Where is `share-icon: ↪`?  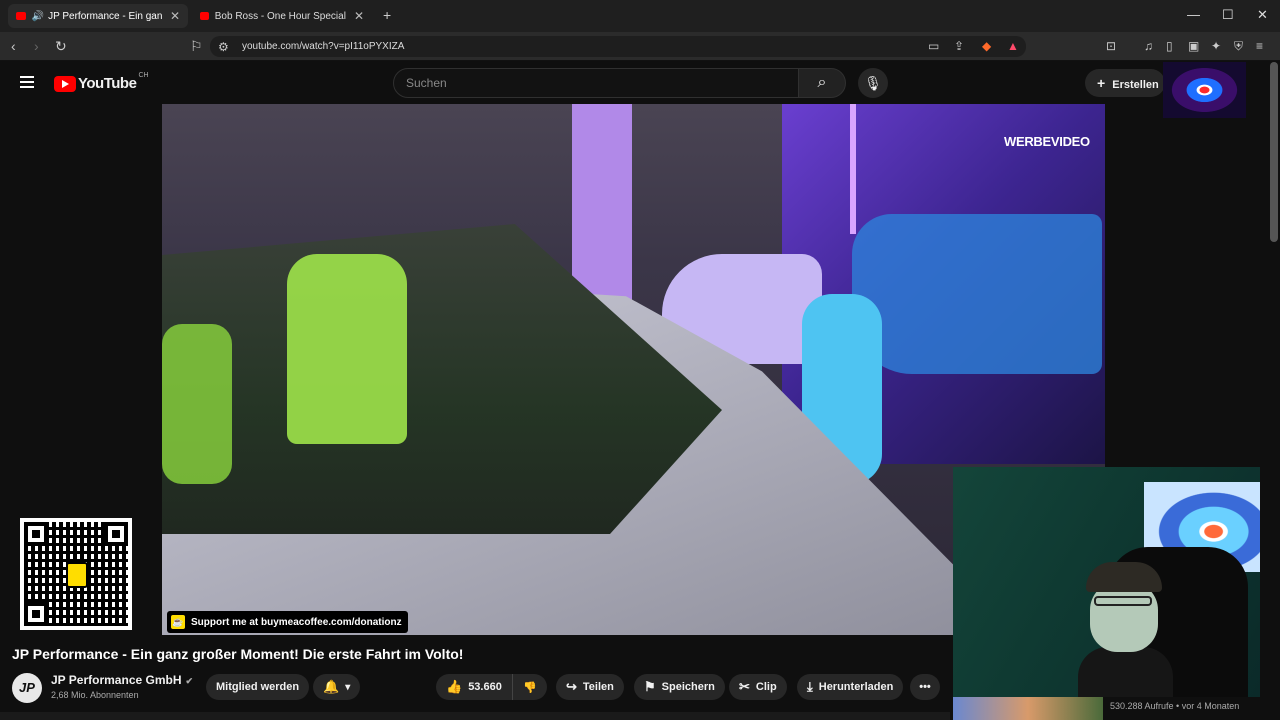
share-icon: ↪ is located at coordinates (571, 686).